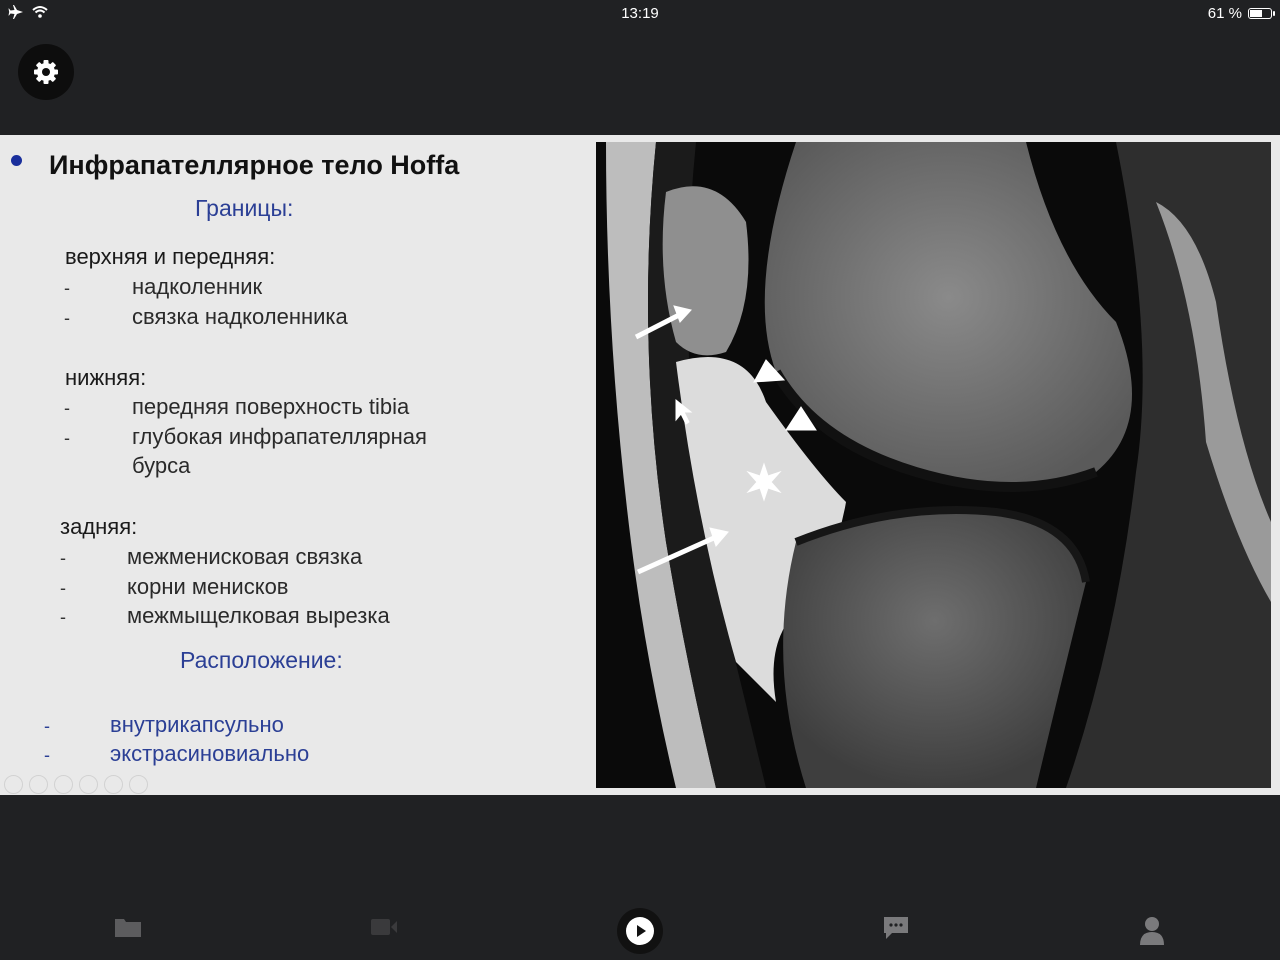 The width and height of the screenshot is (1280, 960). I want to click on slides-button, so click(88, 784).